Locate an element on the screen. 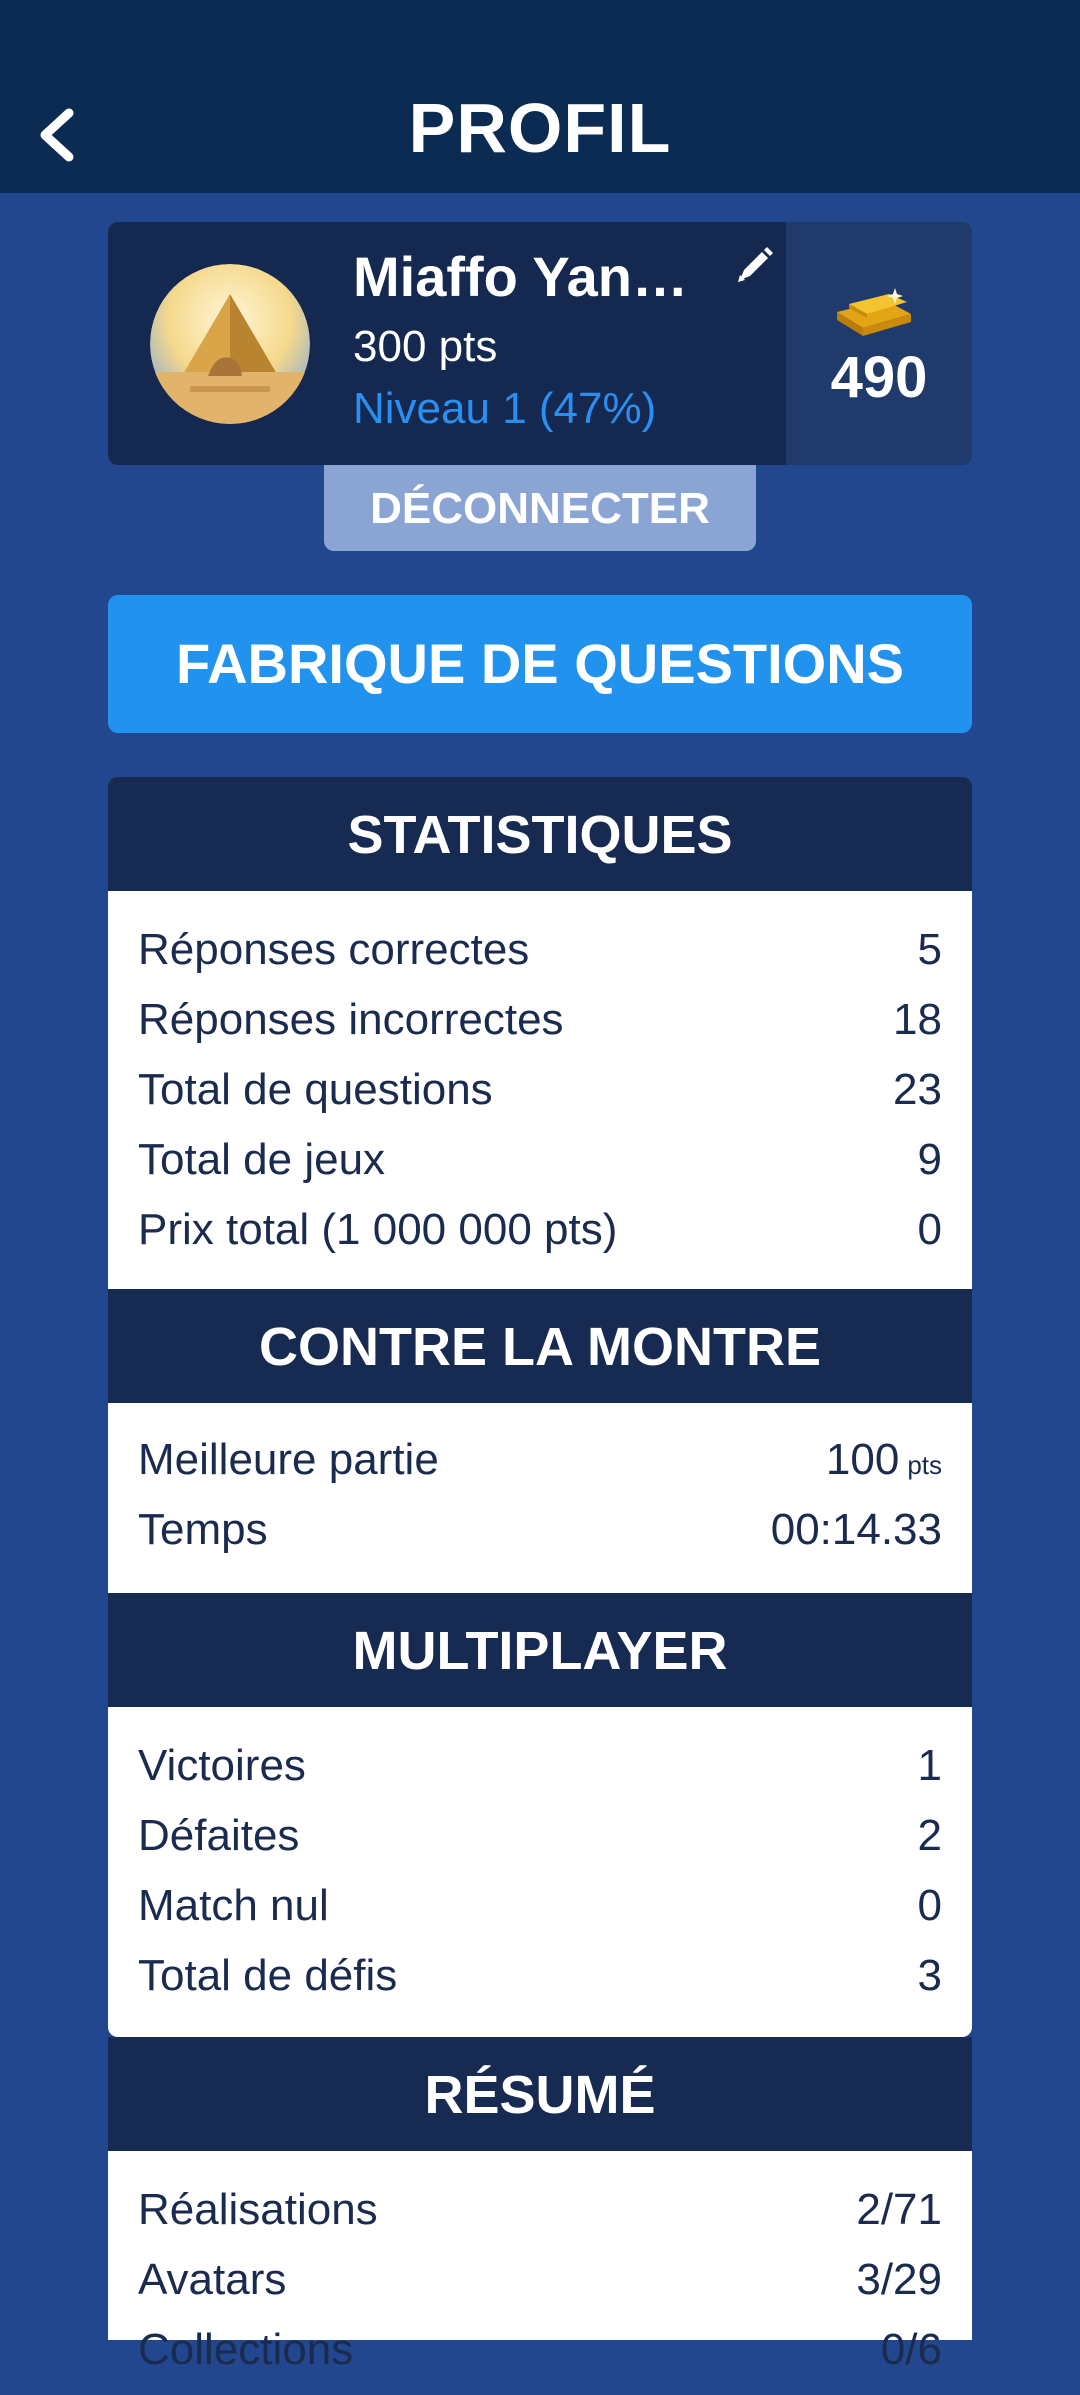  stat-row: Avatars 3/29 is located at coordinates (540, 2290).